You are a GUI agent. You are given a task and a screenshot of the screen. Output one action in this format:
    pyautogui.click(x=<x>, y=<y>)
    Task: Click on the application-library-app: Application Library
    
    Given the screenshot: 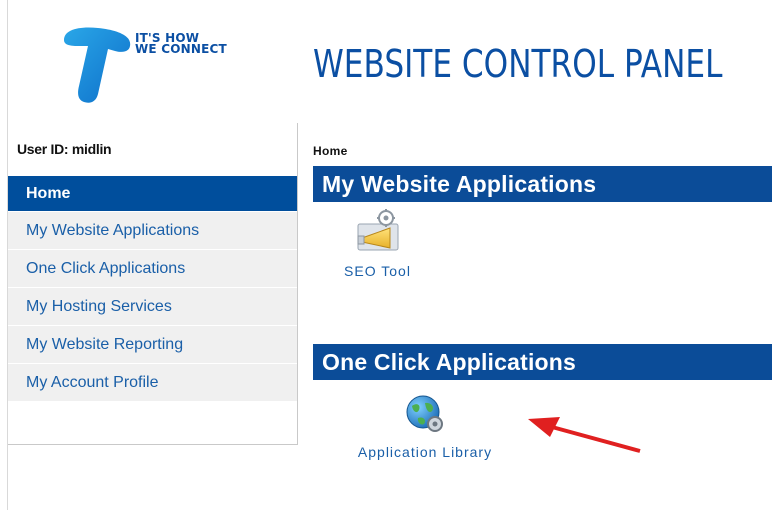 What is the action you would take?
    pyautogui.click(x=425, y=426)
    